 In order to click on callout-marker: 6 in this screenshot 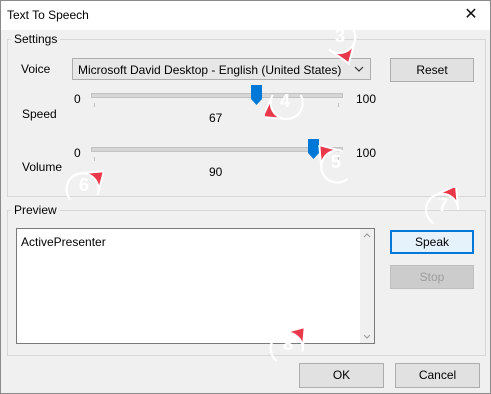, I will do `click(85, 192)`.